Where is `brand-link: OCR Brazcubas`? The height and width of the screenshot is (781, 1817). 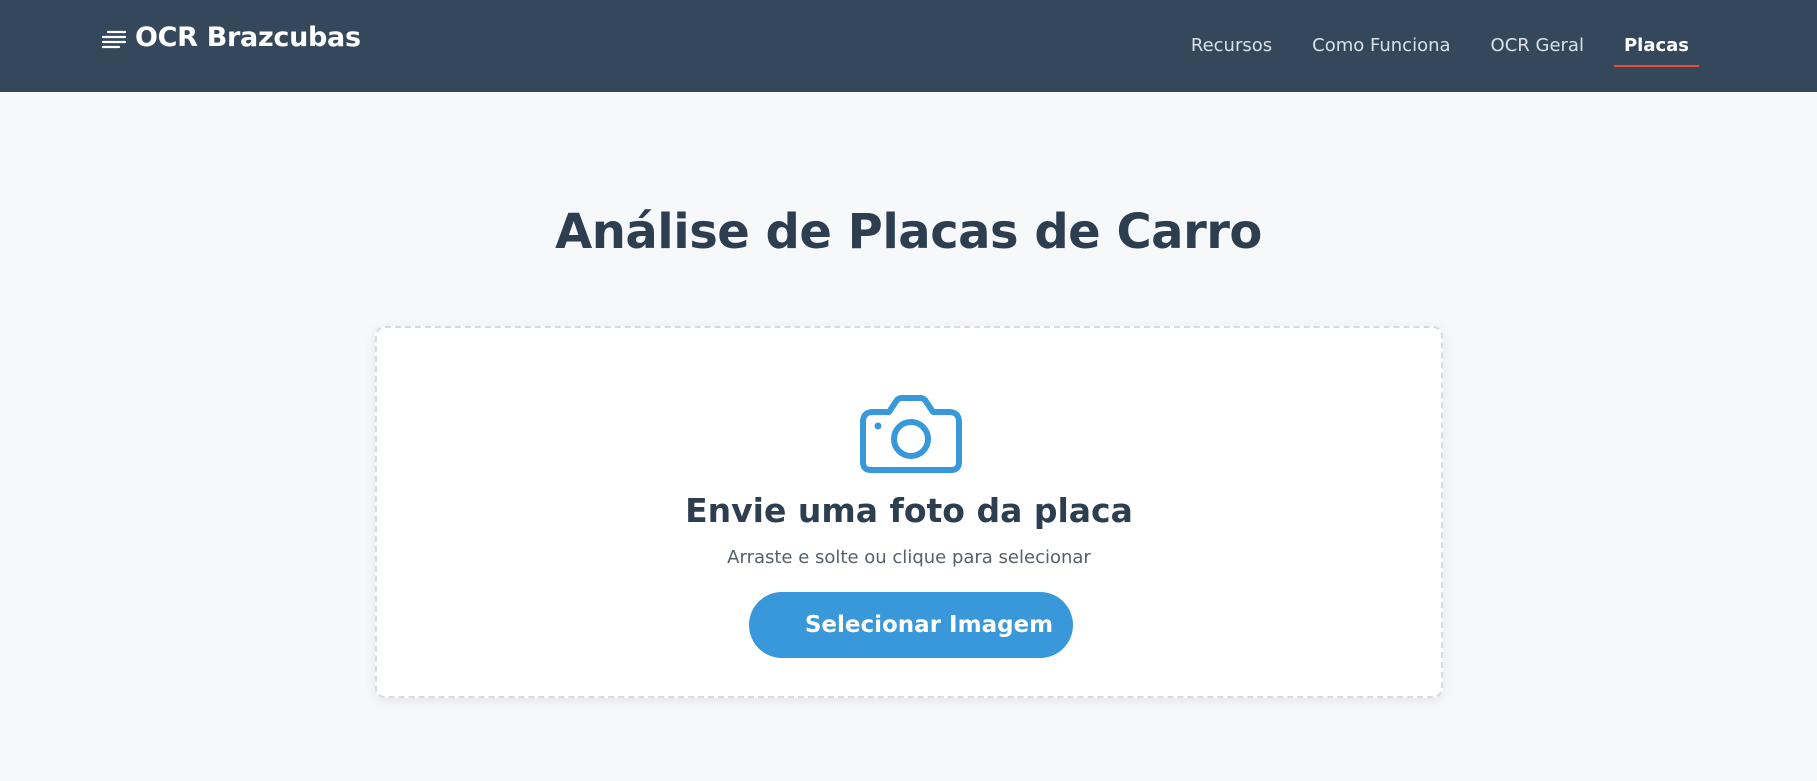 brand-link: OCR Brazcubas is located at coordinates (231, 37).